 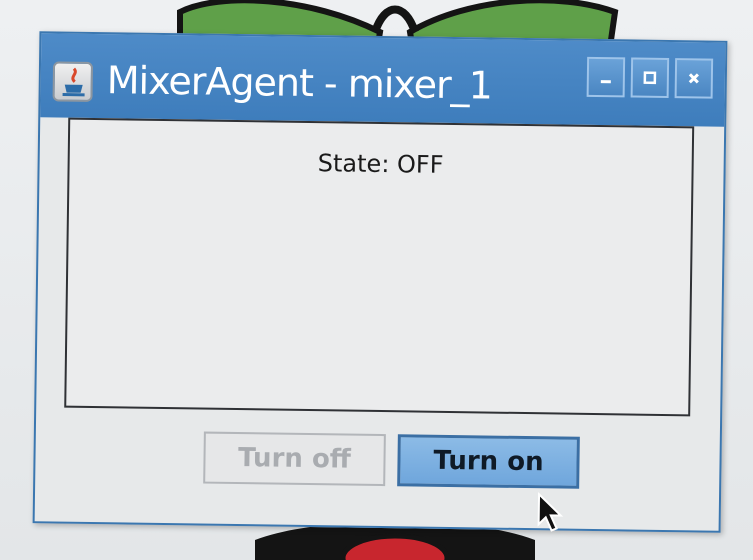 What do you see at coordinates (73, 81) in the screenshot?
I see `java-app-icon` at bounding box center [73, 81].